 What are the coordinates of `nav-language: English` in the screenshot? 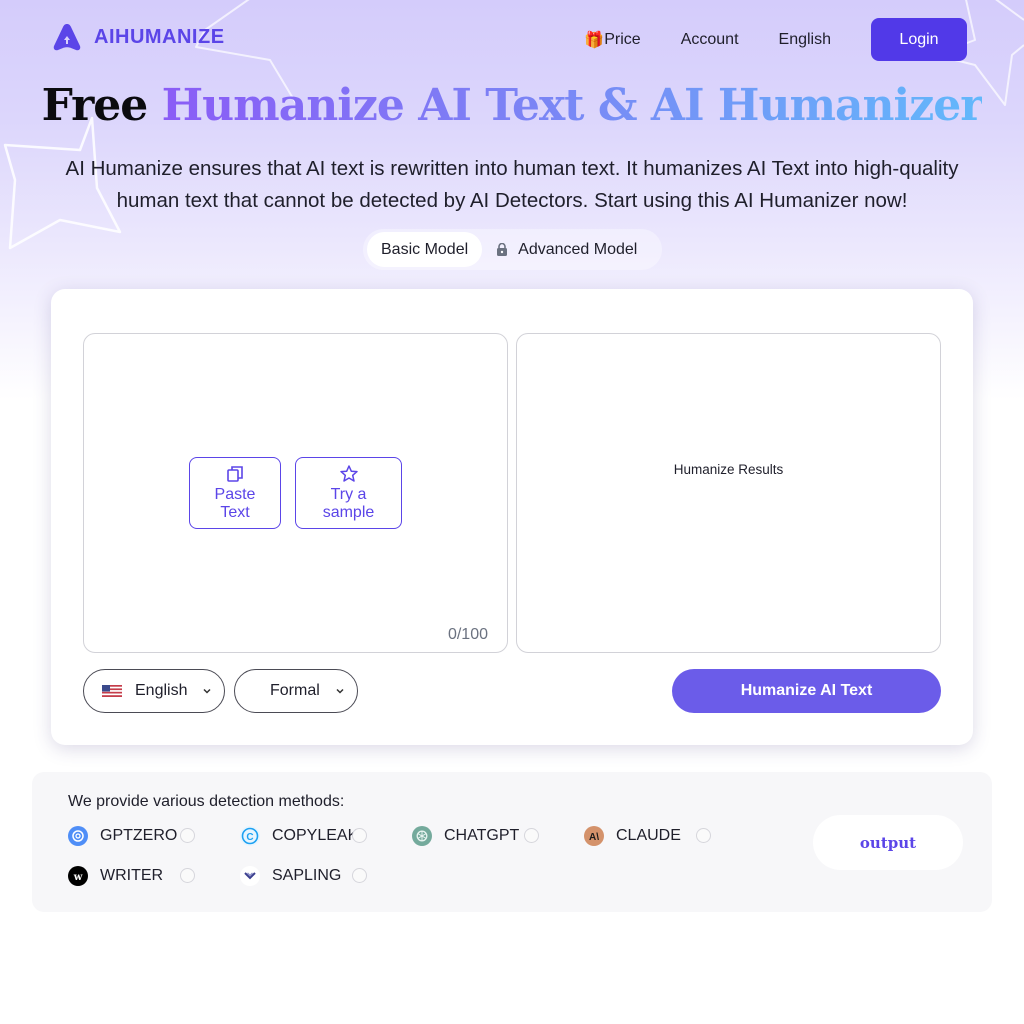 It's located at (805, 40).